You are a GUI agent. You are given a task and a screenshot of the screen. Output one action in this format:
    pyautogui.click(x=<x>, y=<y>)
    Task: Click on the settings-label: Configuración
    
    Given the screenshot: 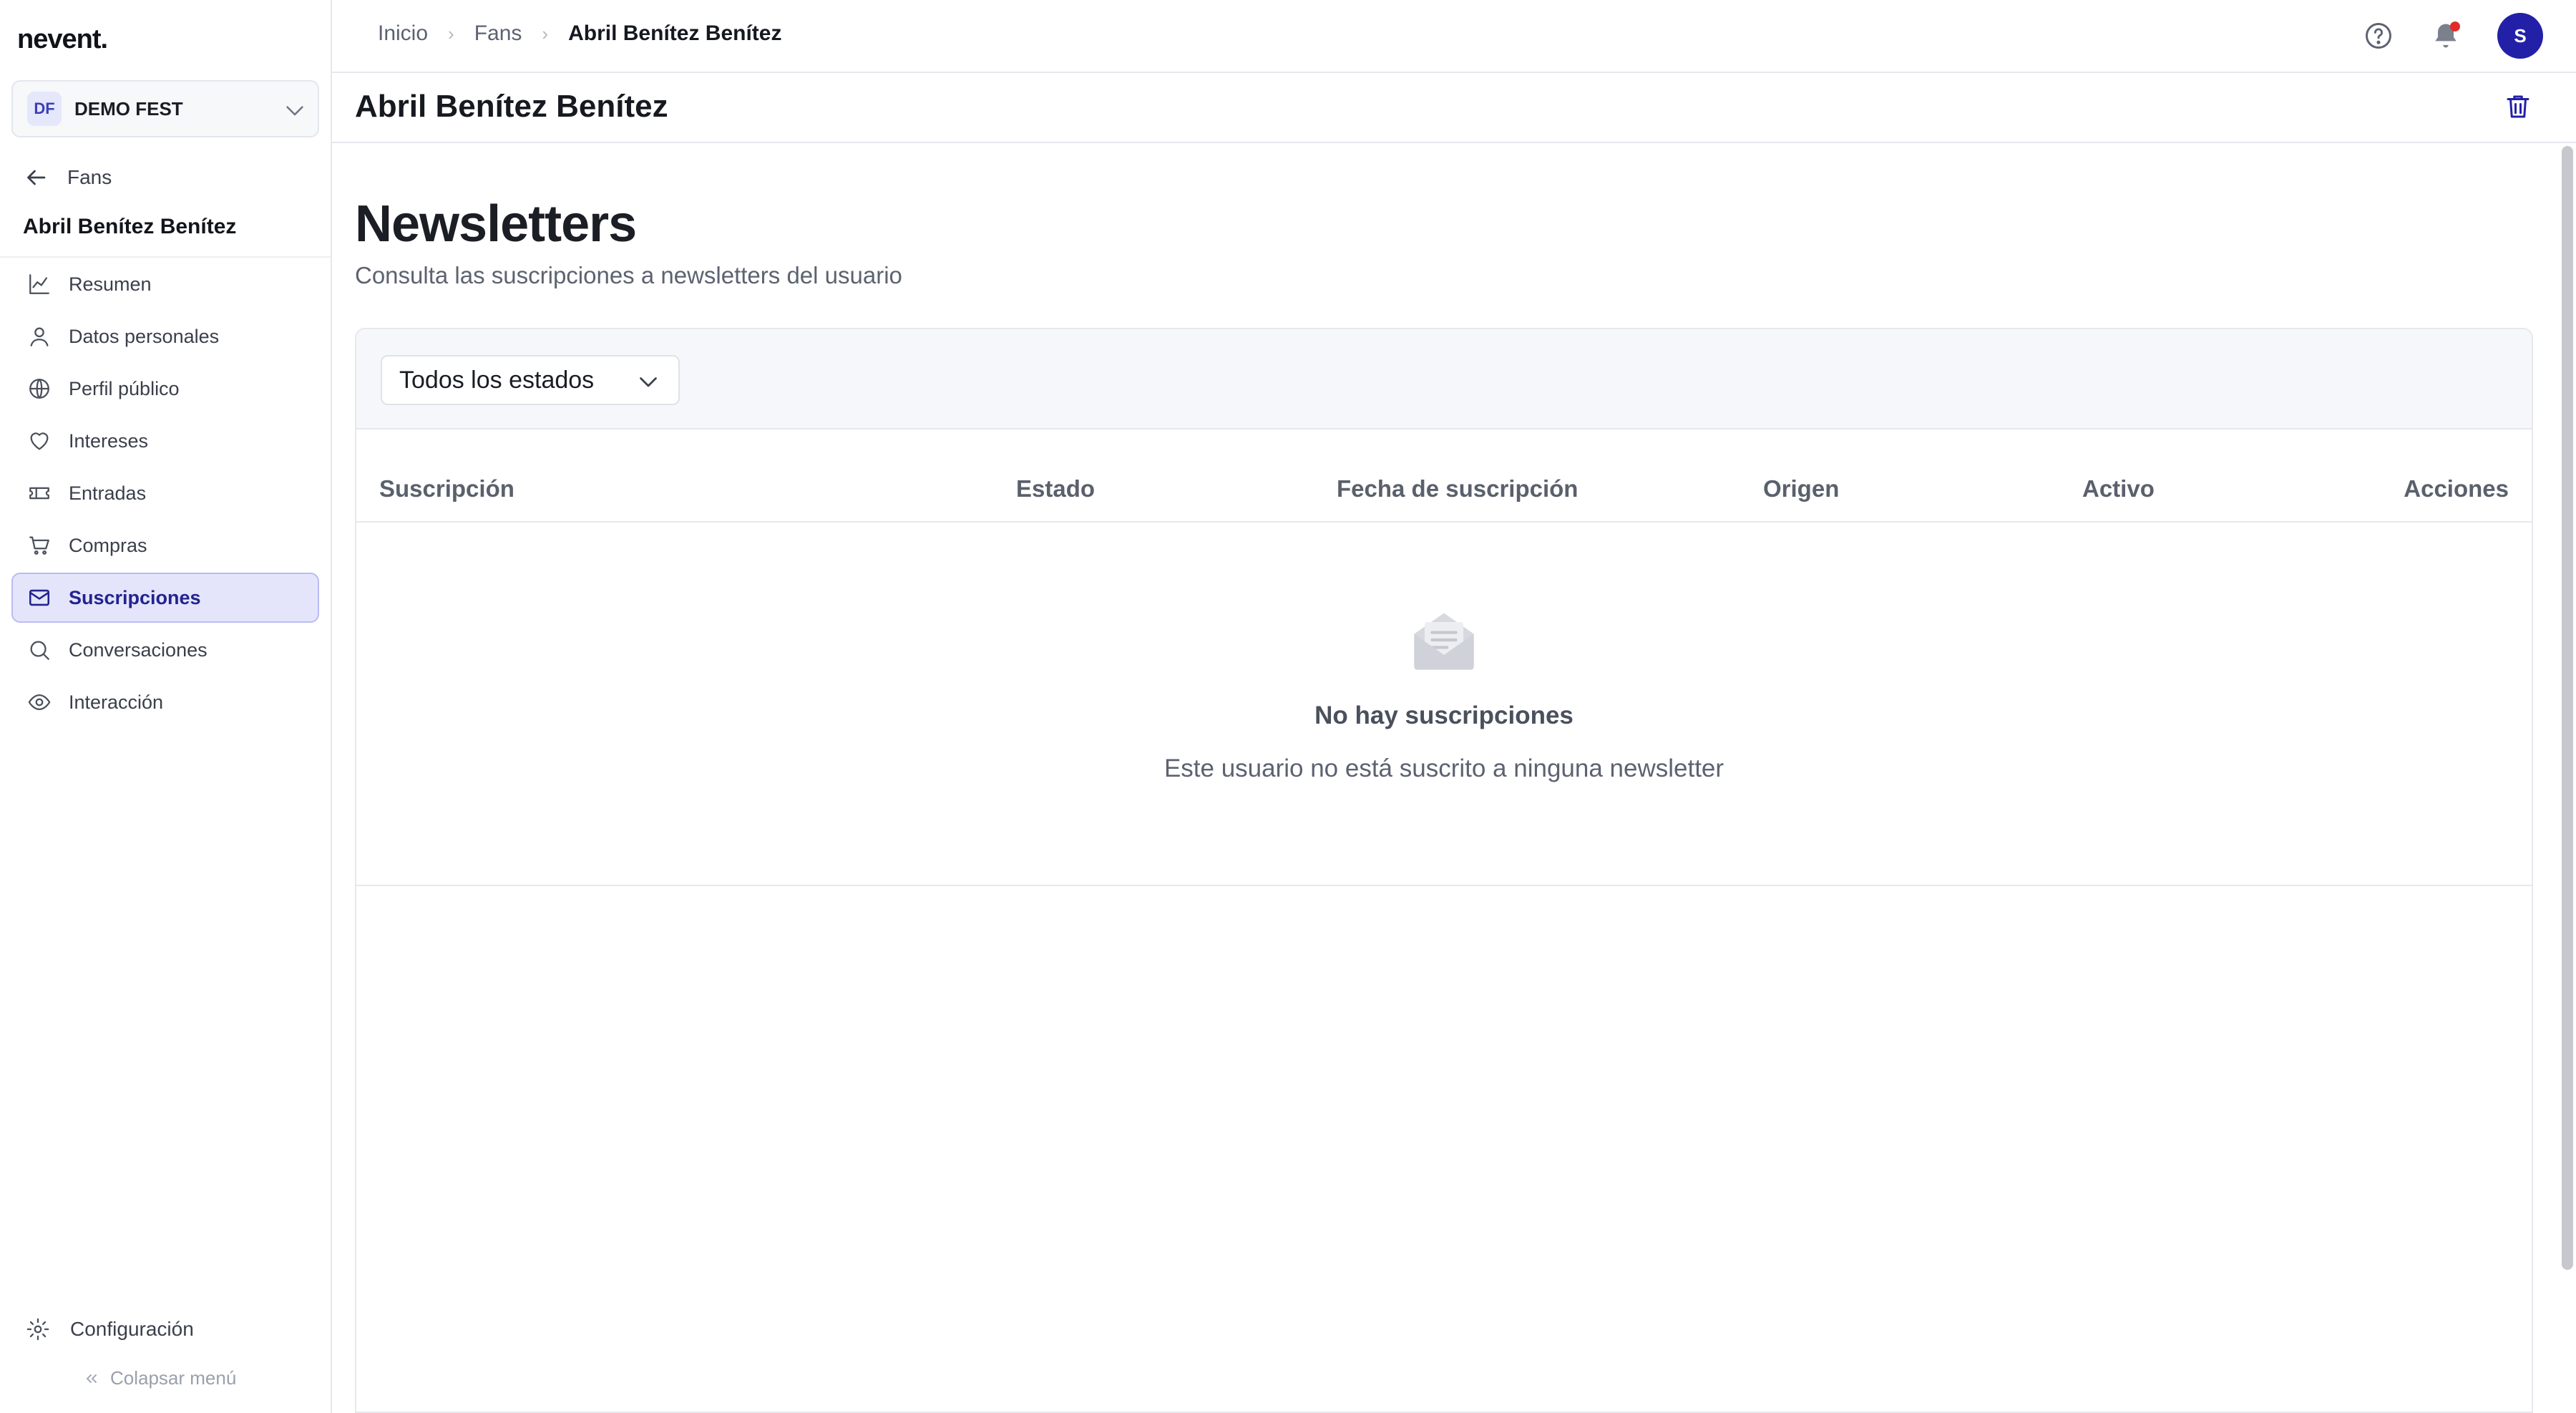 What is the action you would take?
    pyautogui.click(x=132, y=1329)
    